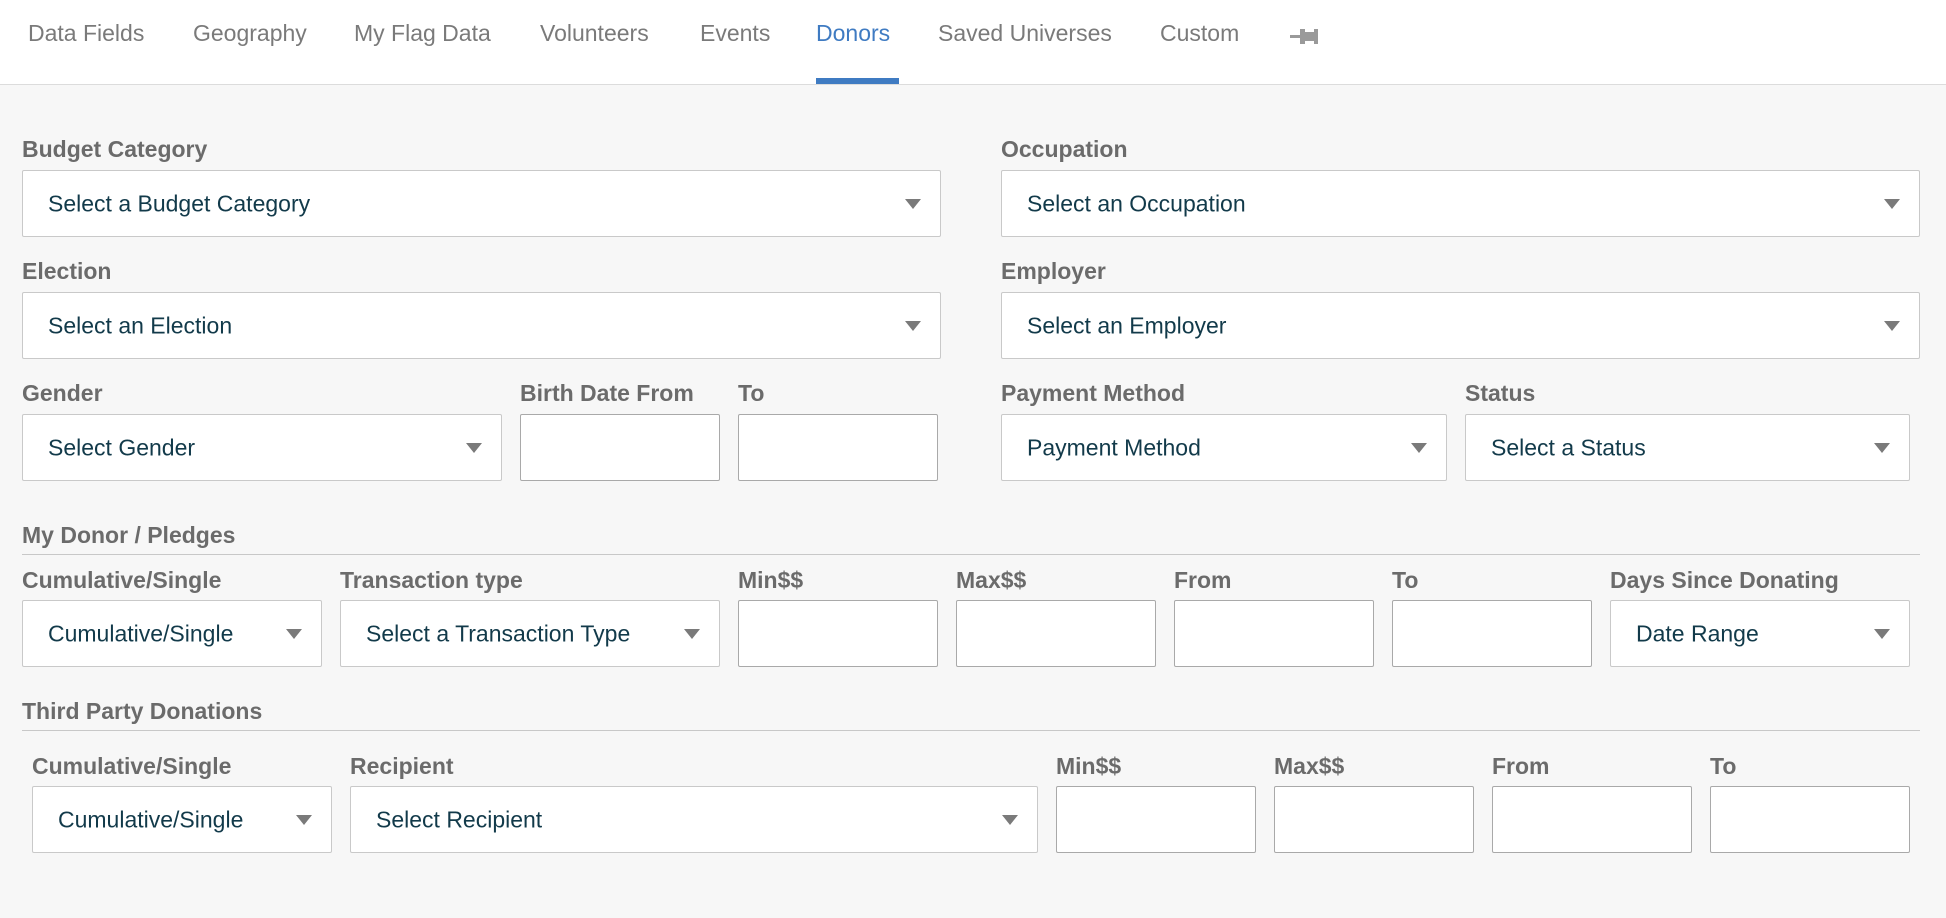 The height and width of the screenshot is (918, 1946). I want to click on transaction-type-select: Select a Transaction Type, so click(530, 633).